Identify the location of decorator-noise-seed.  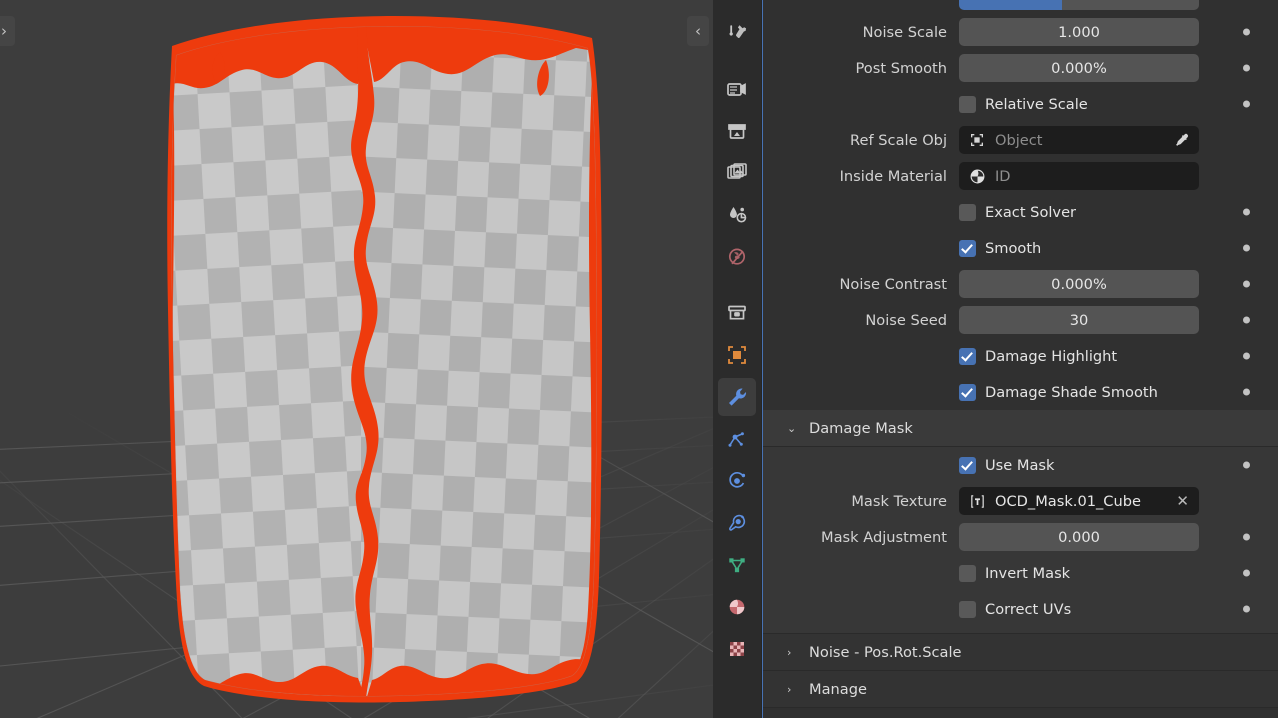
(1246, 320).